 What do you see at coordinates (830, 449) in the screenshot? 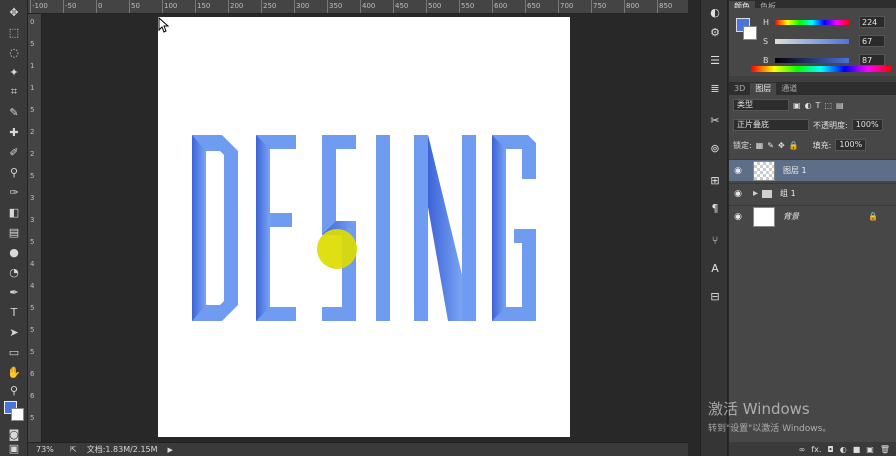
I see `add-mask-icon: ◘` at bounding box center [830, 449].